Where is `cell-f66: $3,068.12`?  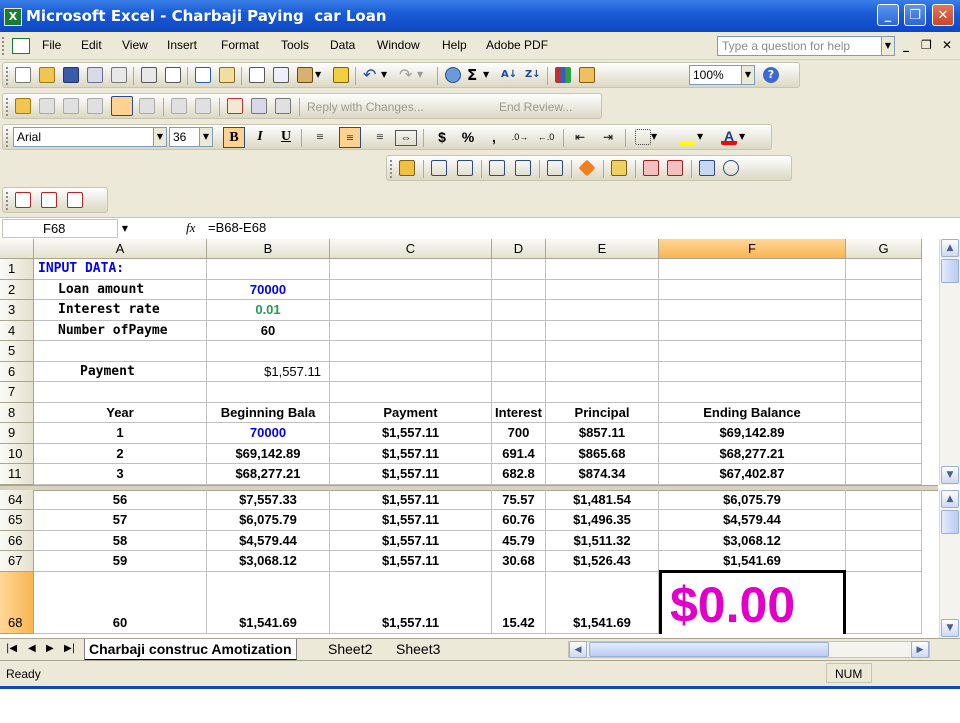 cell-f66: $3,068.12 is located at coordinates (752, 540).